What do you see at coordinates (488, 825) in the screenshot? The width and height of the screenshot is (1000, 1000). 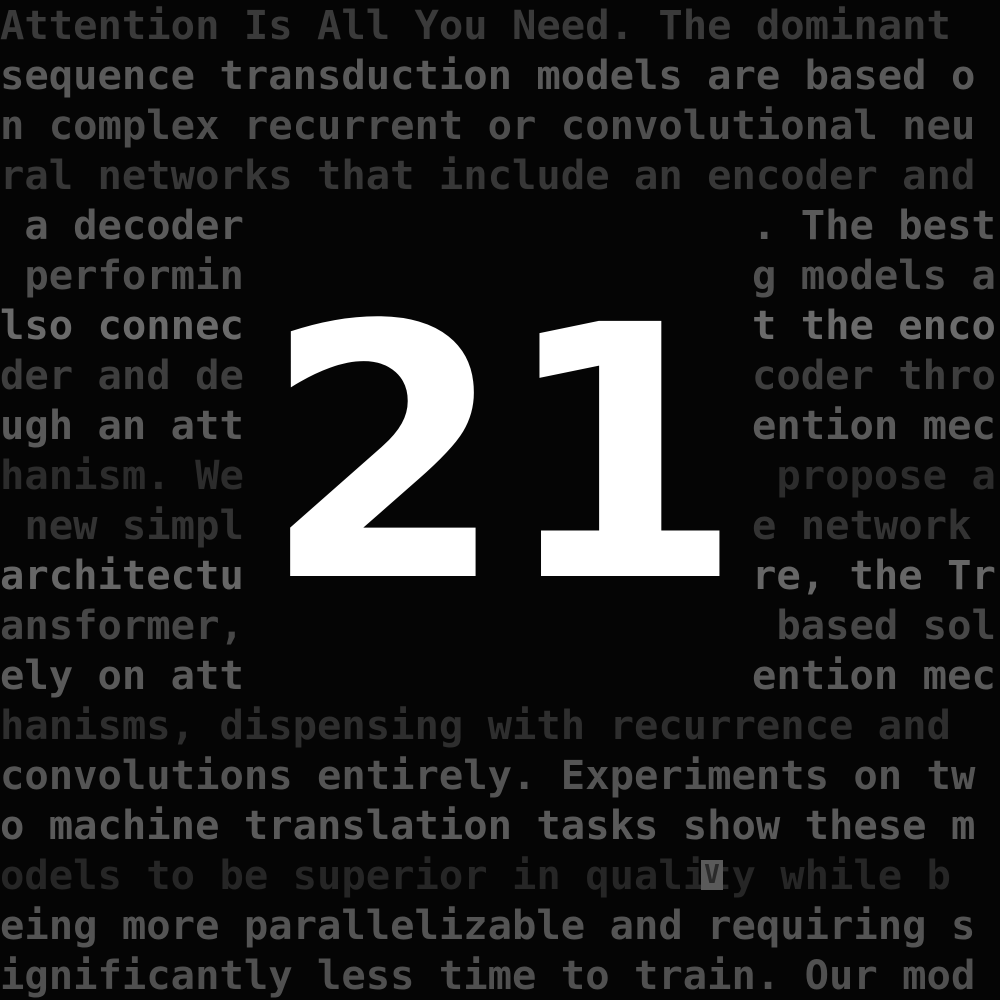 I see `text-line-17: o machine translation tasks show these m` at bounding box center [488, 825].